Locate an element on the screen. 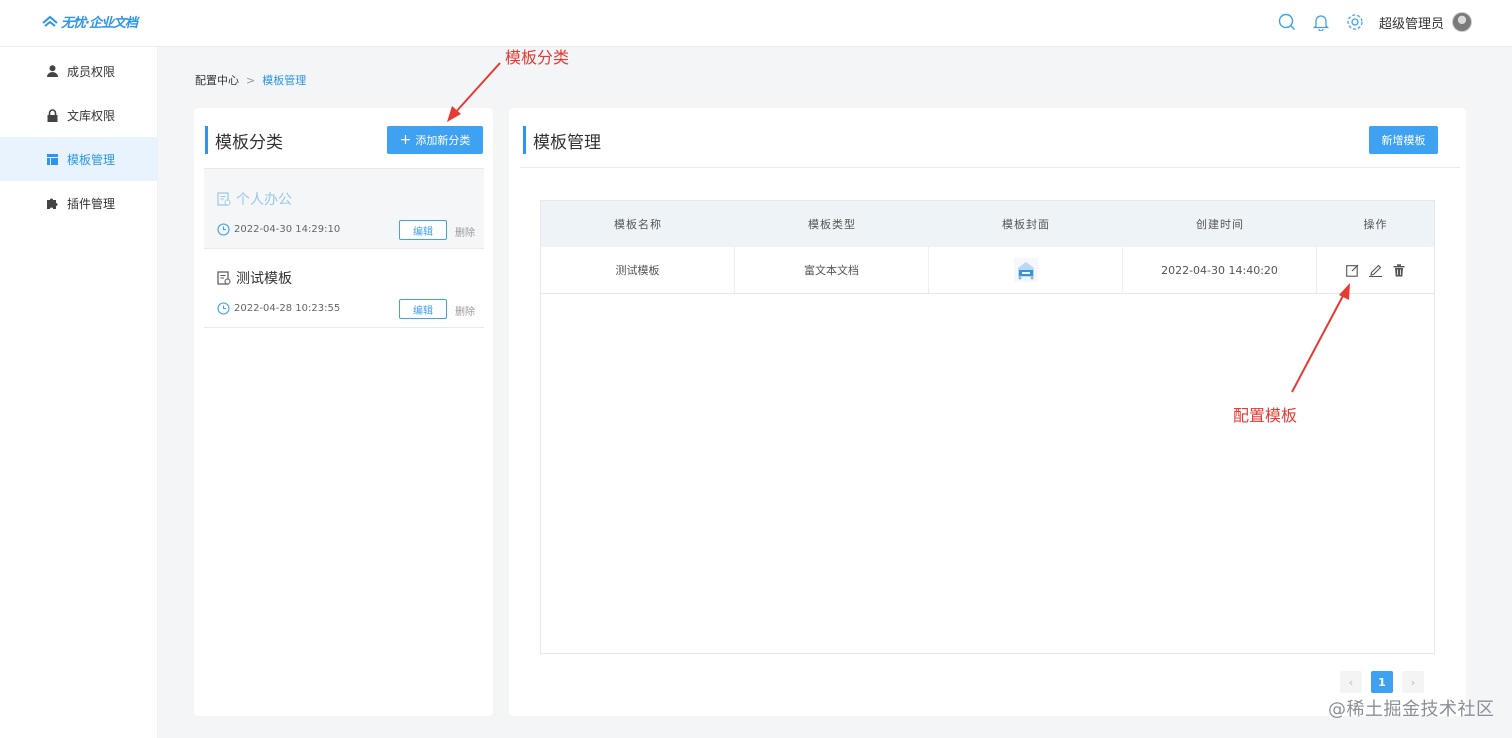 The image size is (1512, 738). sidebar-item-plugin-management: 插件管理 is located at coordinates (78, 203).